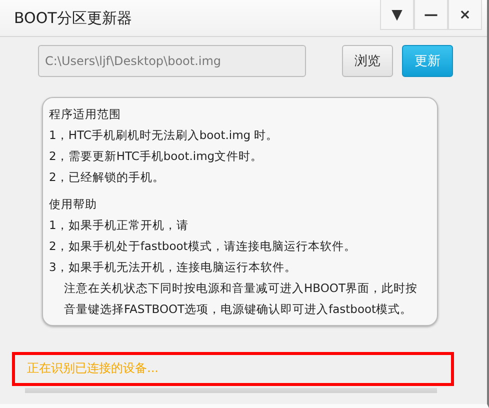  I want to click on path-field: C:\Users\ljf\Desktop\boot.img, so click(172, 61).